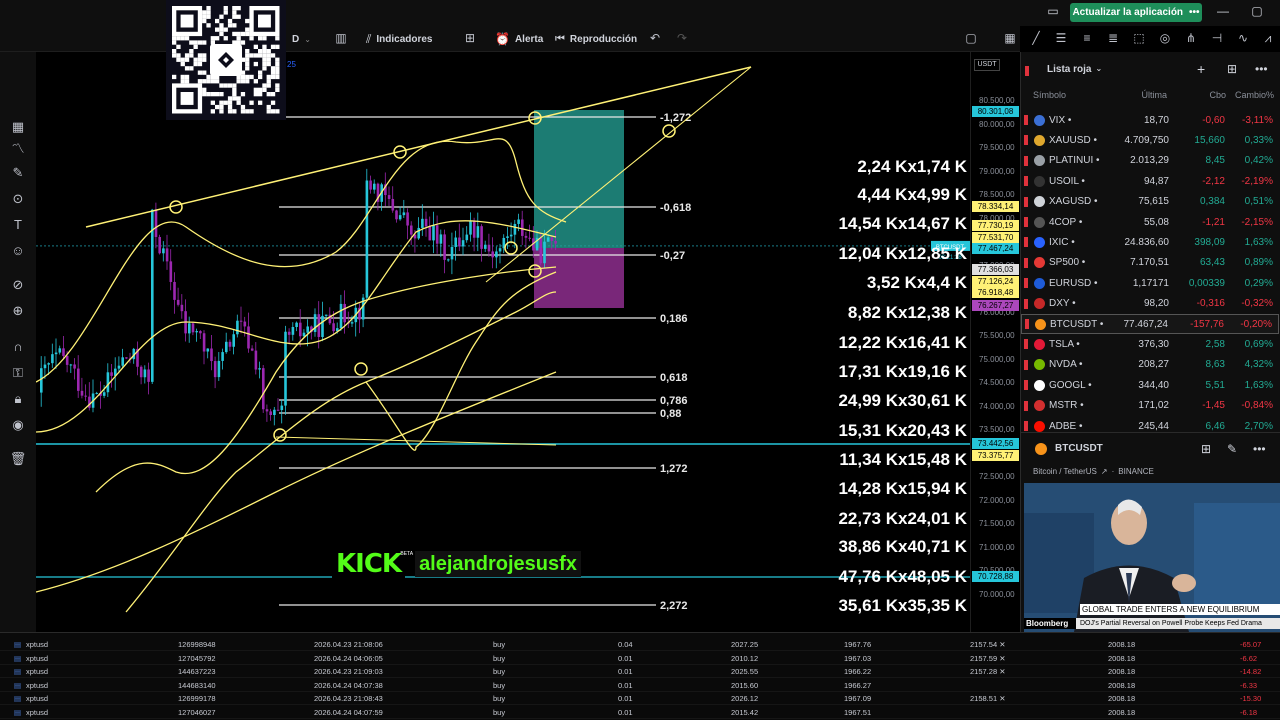  Describe the element at coordinates (1217, 38) in the screenshot. I see `ruler-icon: ⊣` at that location.